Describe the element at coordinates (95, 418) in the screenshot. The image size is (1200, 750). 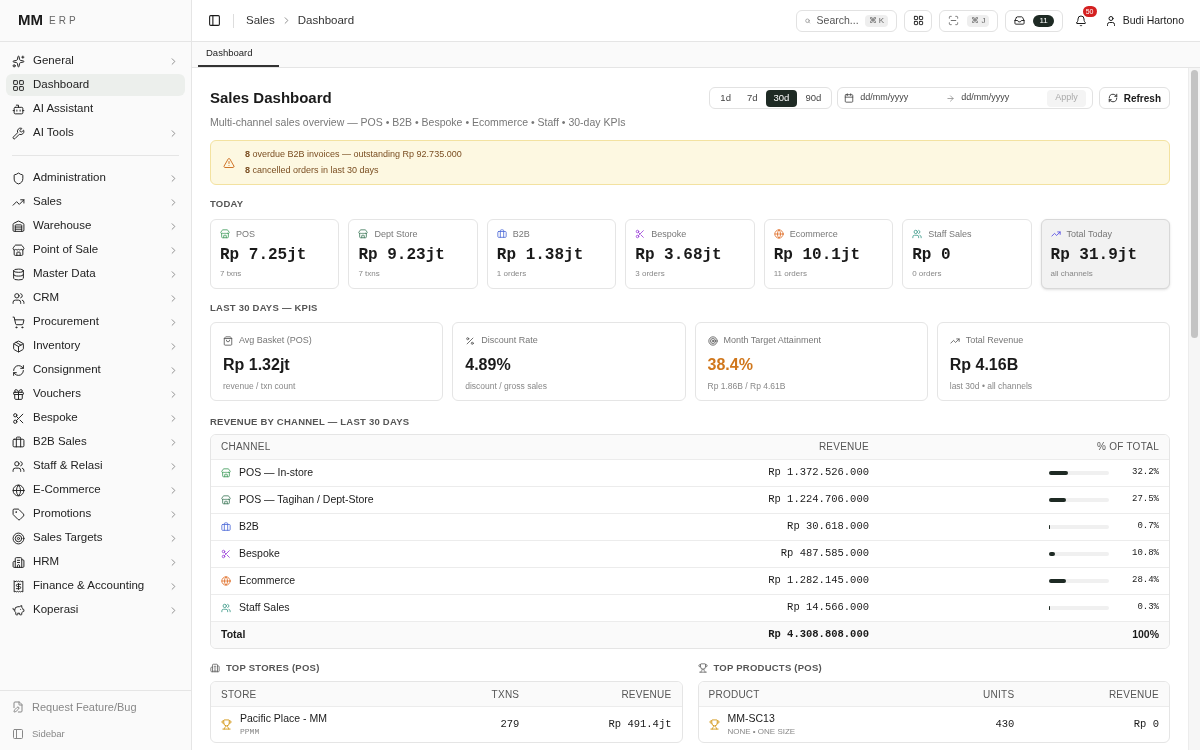
I see `nav-item: Bespoke` at that location.